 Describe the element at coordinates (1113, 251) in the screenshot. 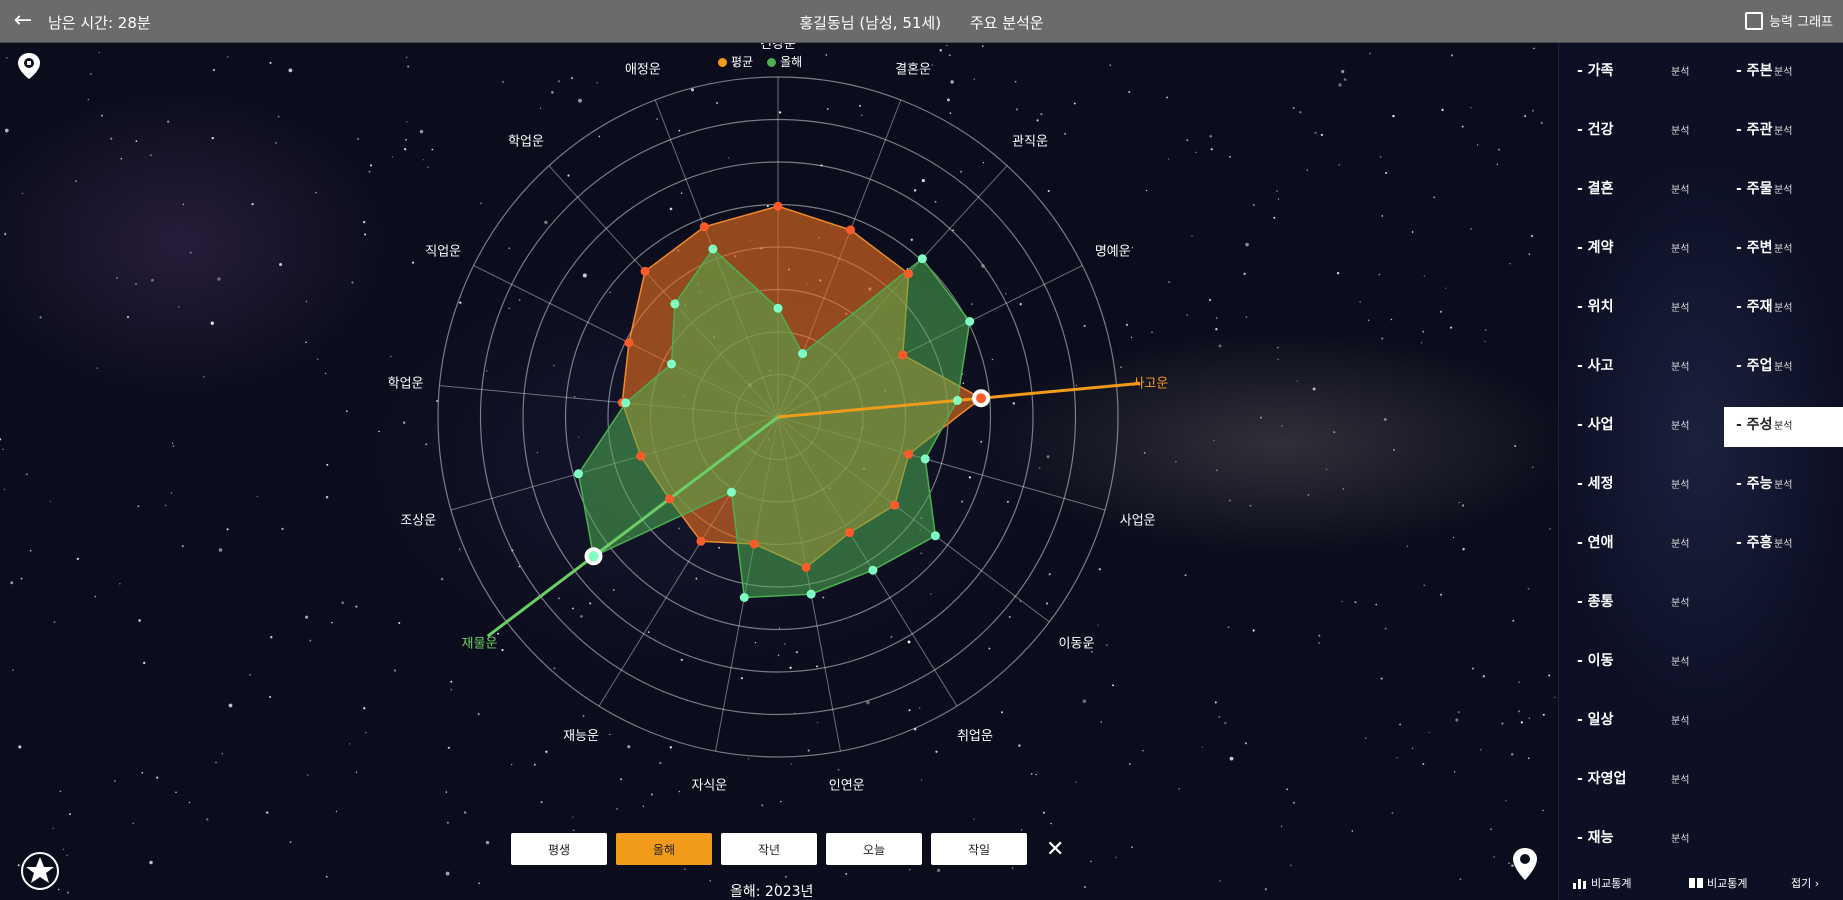

I see `category-label: 명예운` at that location.